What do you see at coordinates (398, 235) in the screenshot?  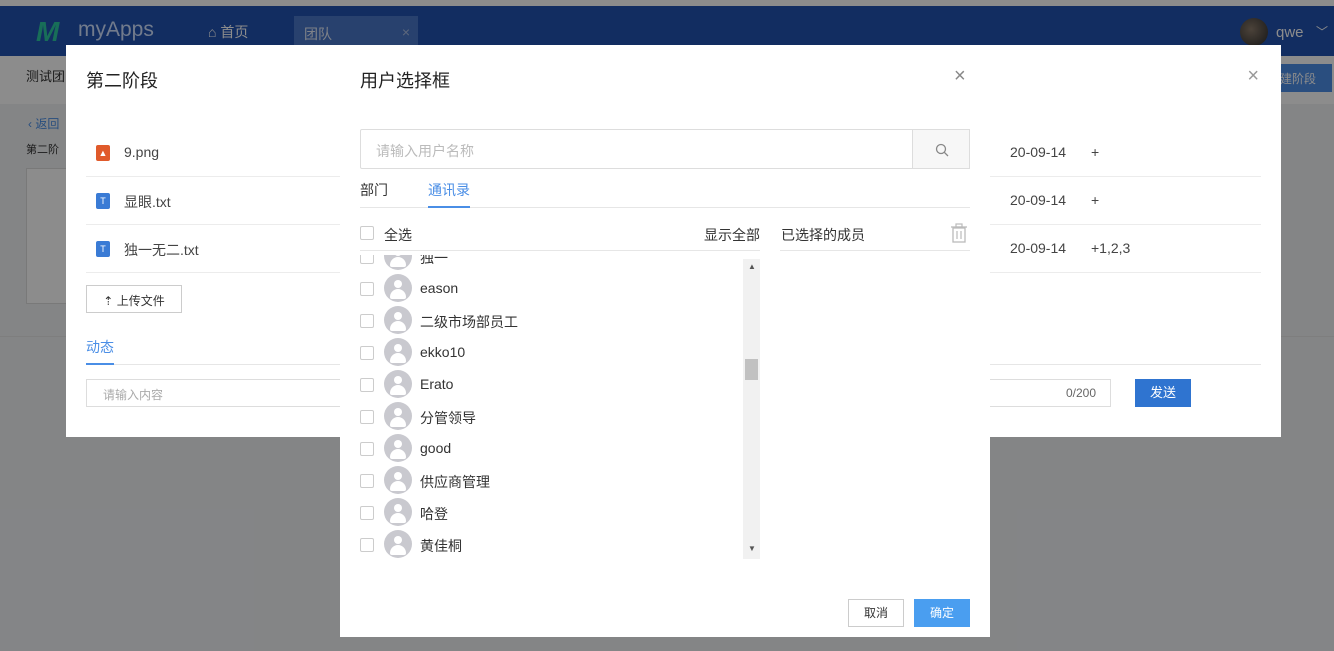 I see `select-all-label: 全选` at bounding box center [398, 235].